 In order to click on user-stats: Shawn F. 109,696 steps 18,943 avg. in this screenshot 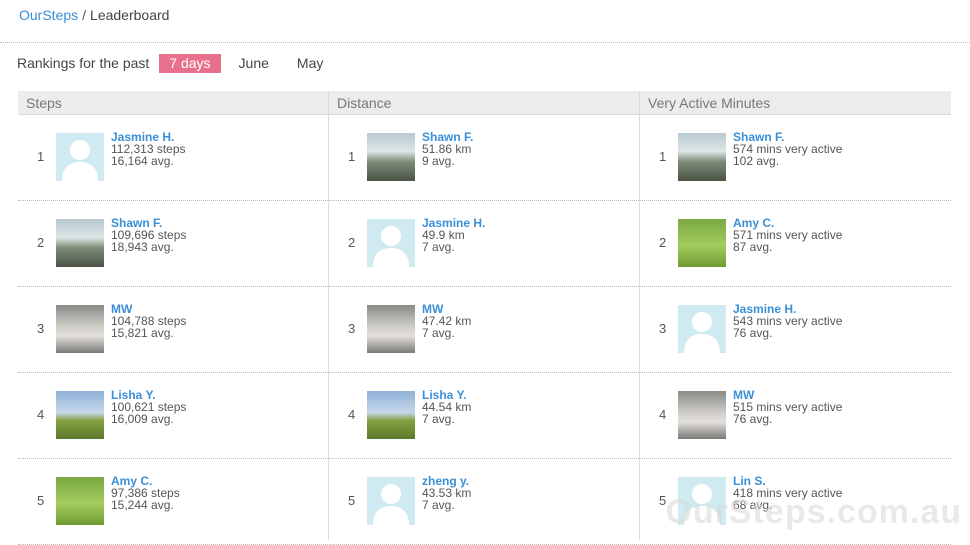, I will do `click(148, 235)`.